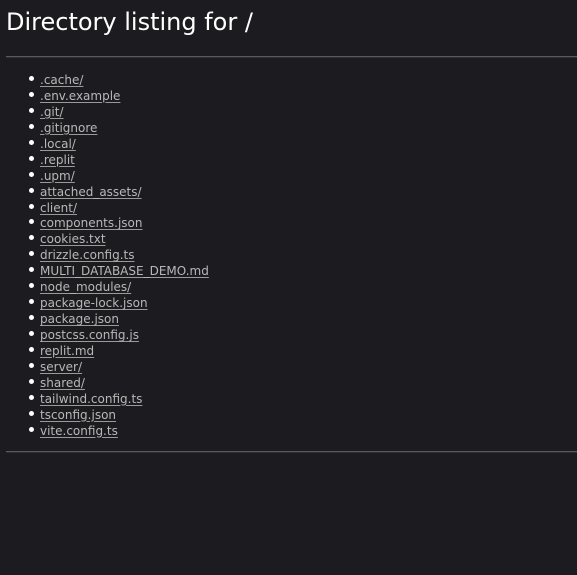 This screenshot has width=577, height=575. Describe the element at coordinates (91, 399) in the screenshot. I see `file-link: tailwind.config.ts` at that location.